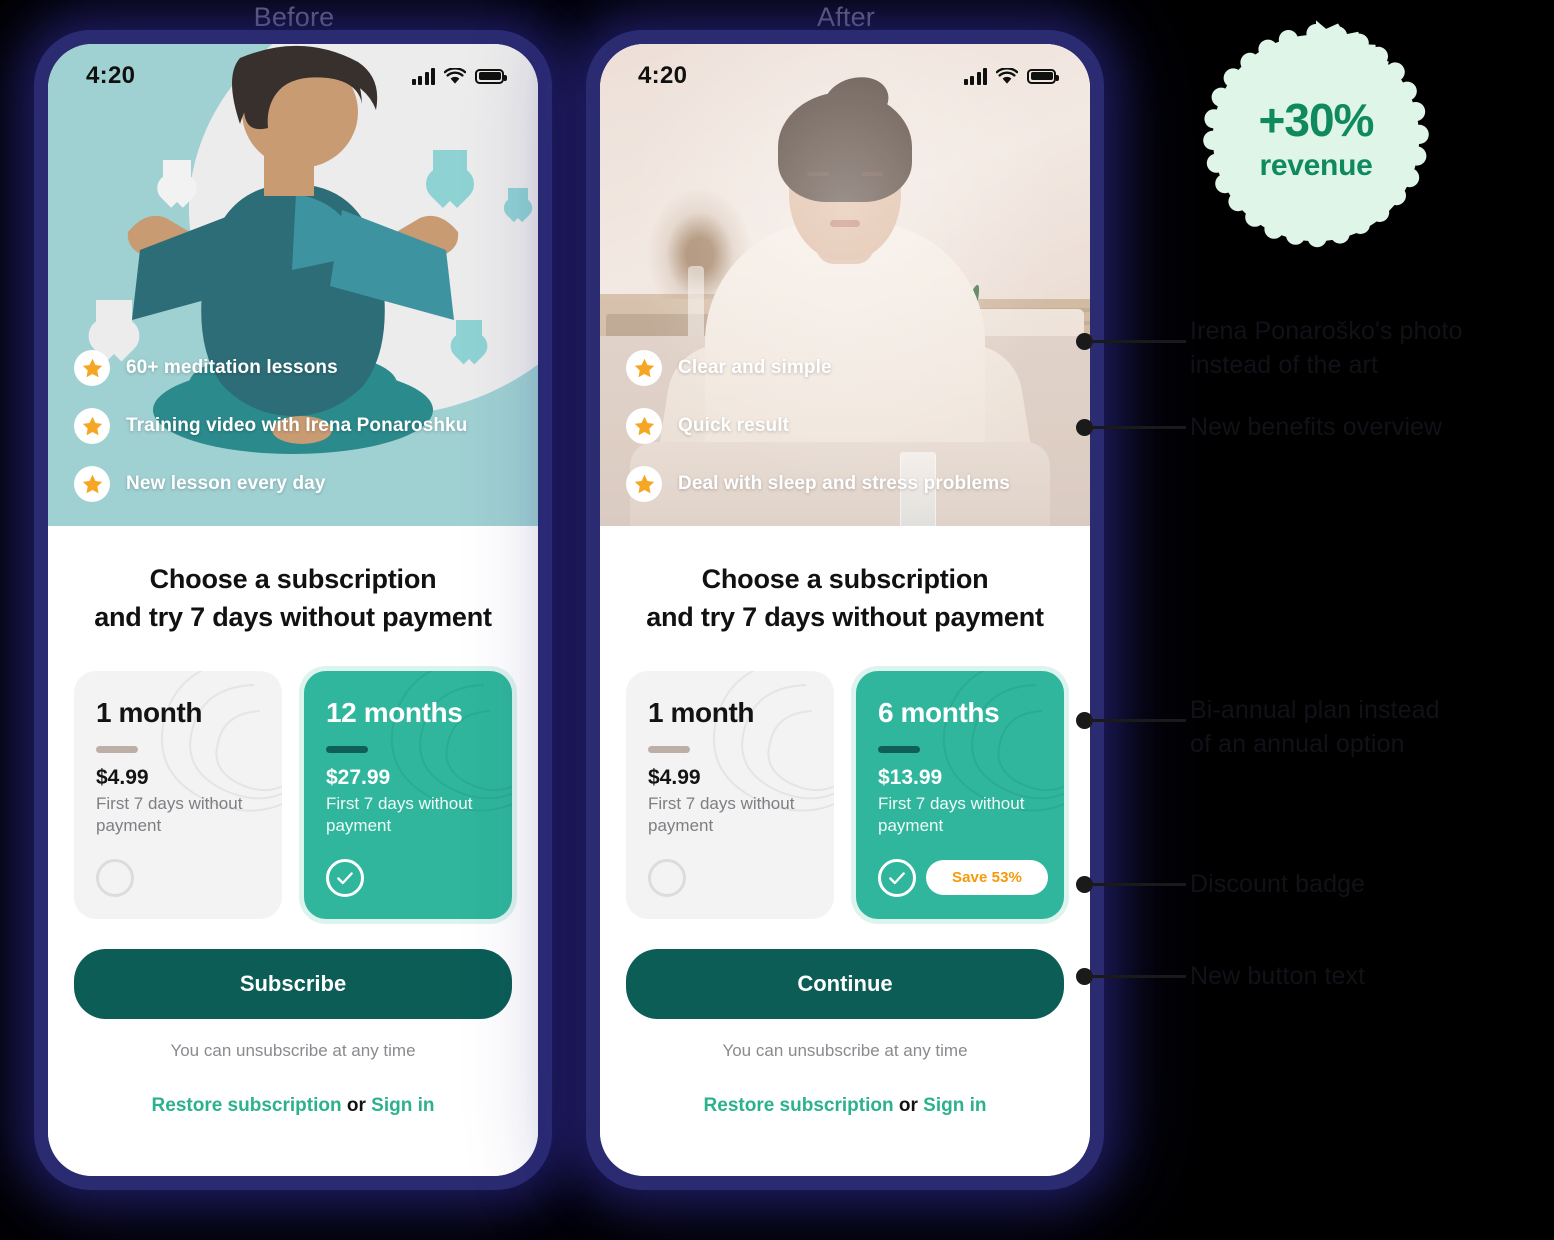  I want to click on benefit-item: Deal with sleep and stress problems, so click(858, 484).